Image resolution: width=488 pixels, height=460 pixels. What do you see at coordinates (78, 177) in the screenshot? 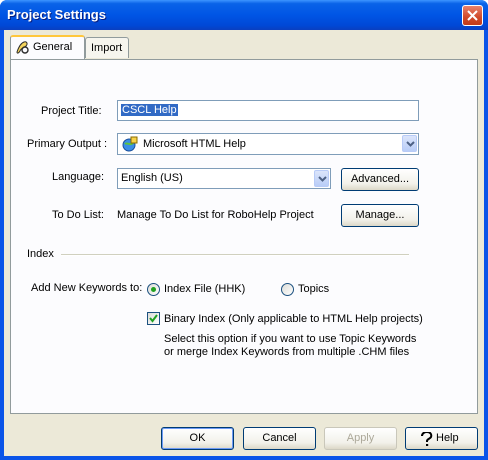
I see `language-label: Language:` at bounding box center [78, 177].